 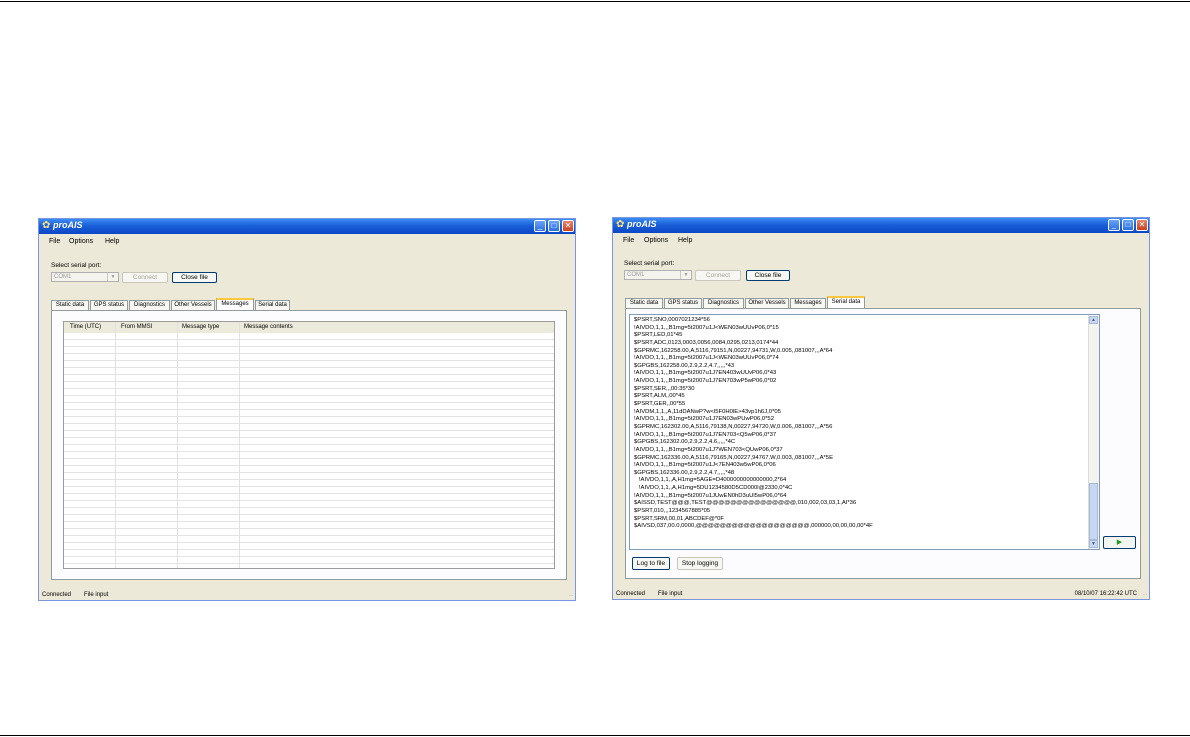 What do you see at coordinates (685, 442) in the screenshot?
I see `serial-line: $GPGBS,162302.00,2.9,2.2,4.6,,,,,*4C` at bounding box center [685, 442].